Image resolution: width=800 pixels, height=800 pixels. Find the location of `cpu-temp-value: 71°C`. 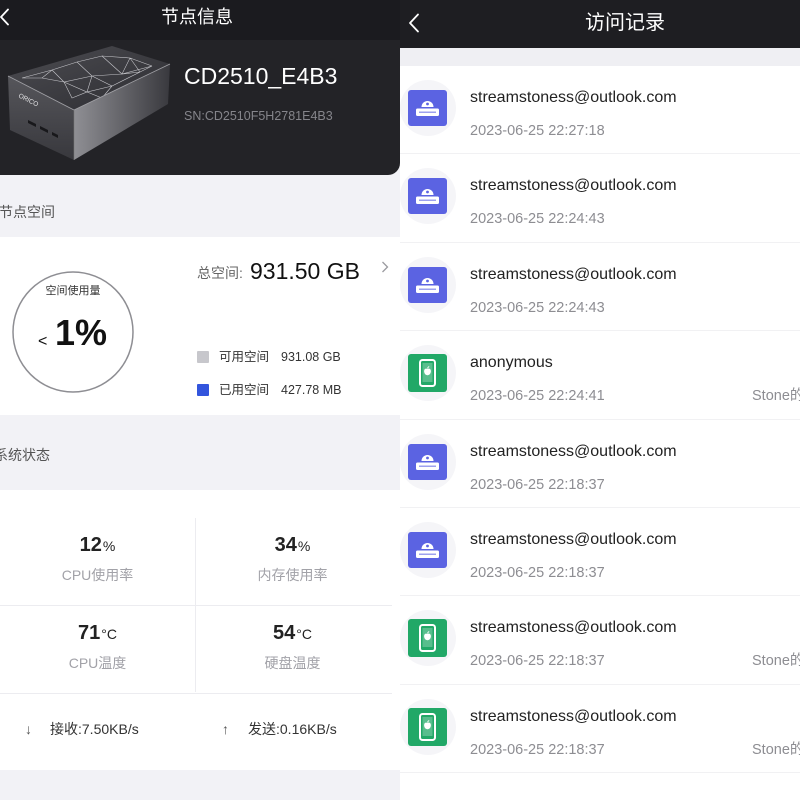

cpu-temp-value: 71°C is located at coordinates (97, 634).